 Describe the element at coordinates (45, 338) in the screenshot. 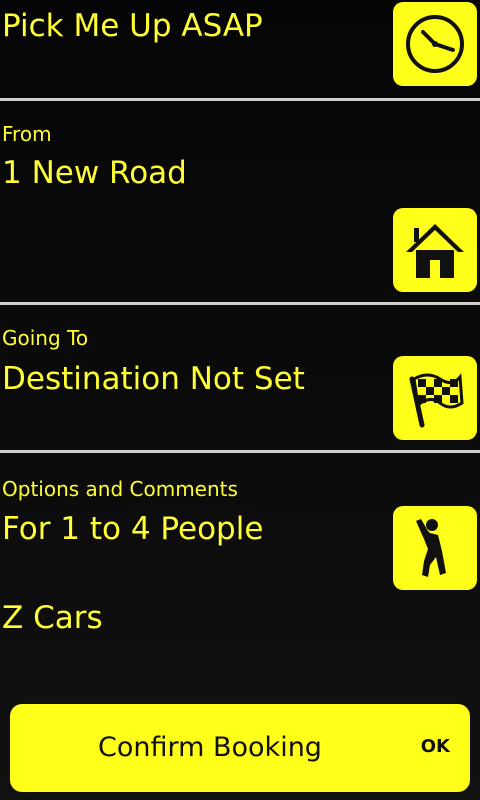

I see `going-to-label: Going To` at that location.